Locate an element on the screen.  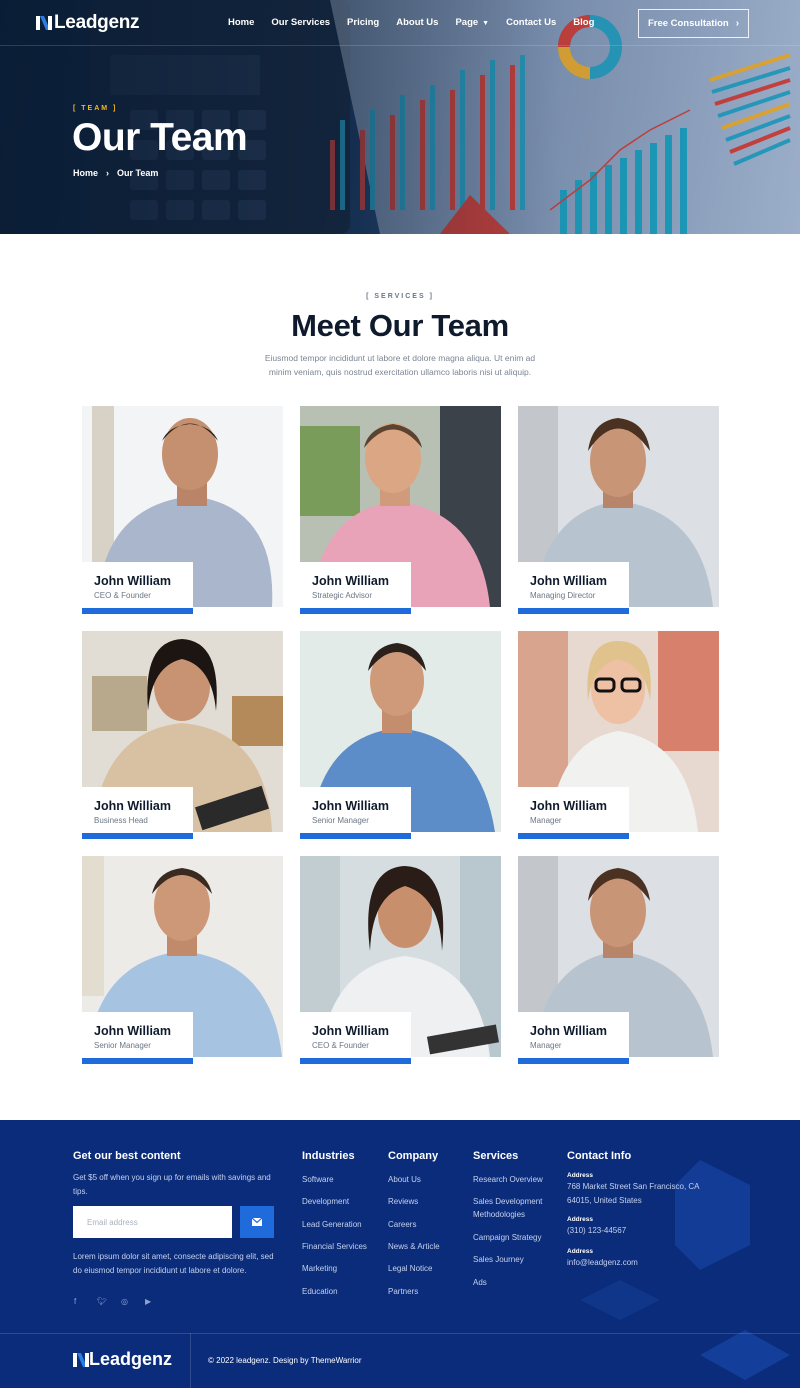
industries-link: Lead Generation is located at coordinates (332, 1224).